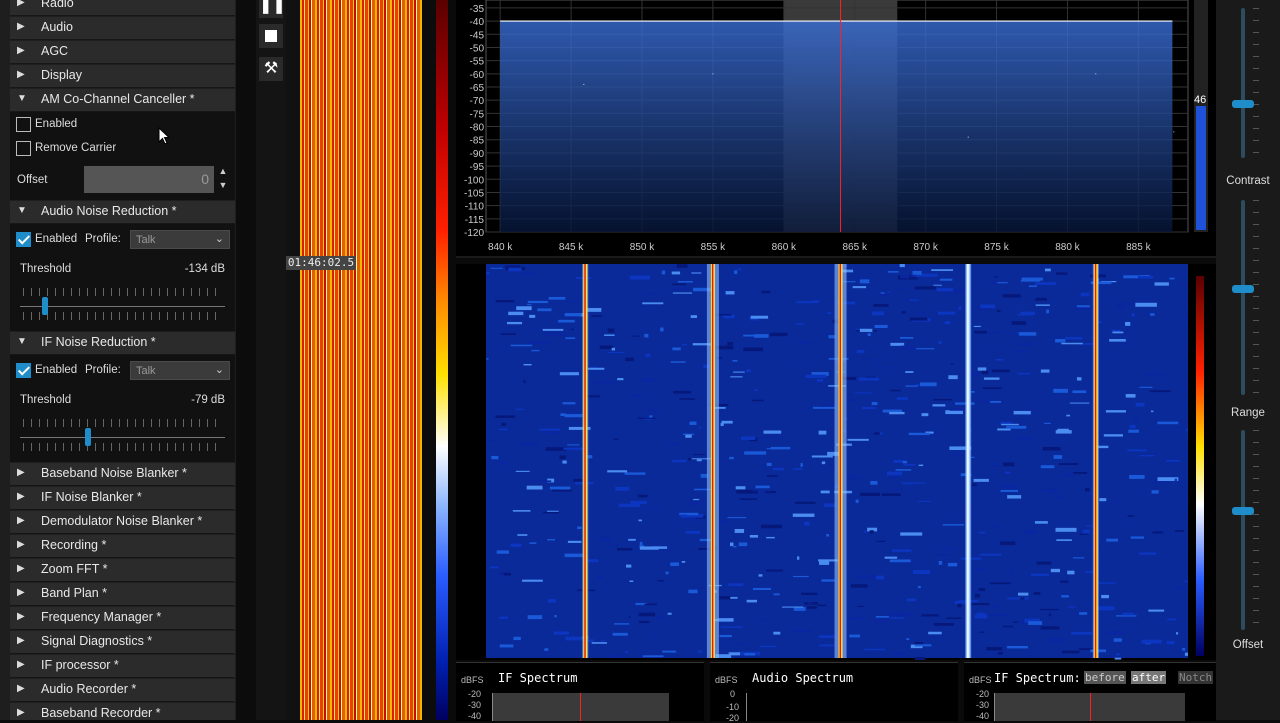 The width and height of the screenshot is (1280, 723). I want to click on section-header: ▼AM Co-Channel Canceller *, so click(122, 100).